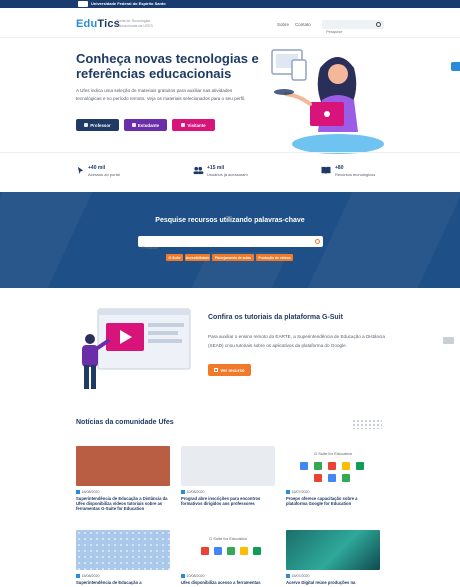 The height and width of the screenshot is (587, 460). What do you see at coordinates (326, 170) in the screenshot?
I see `book-icon` at bounding box center [326, 170].